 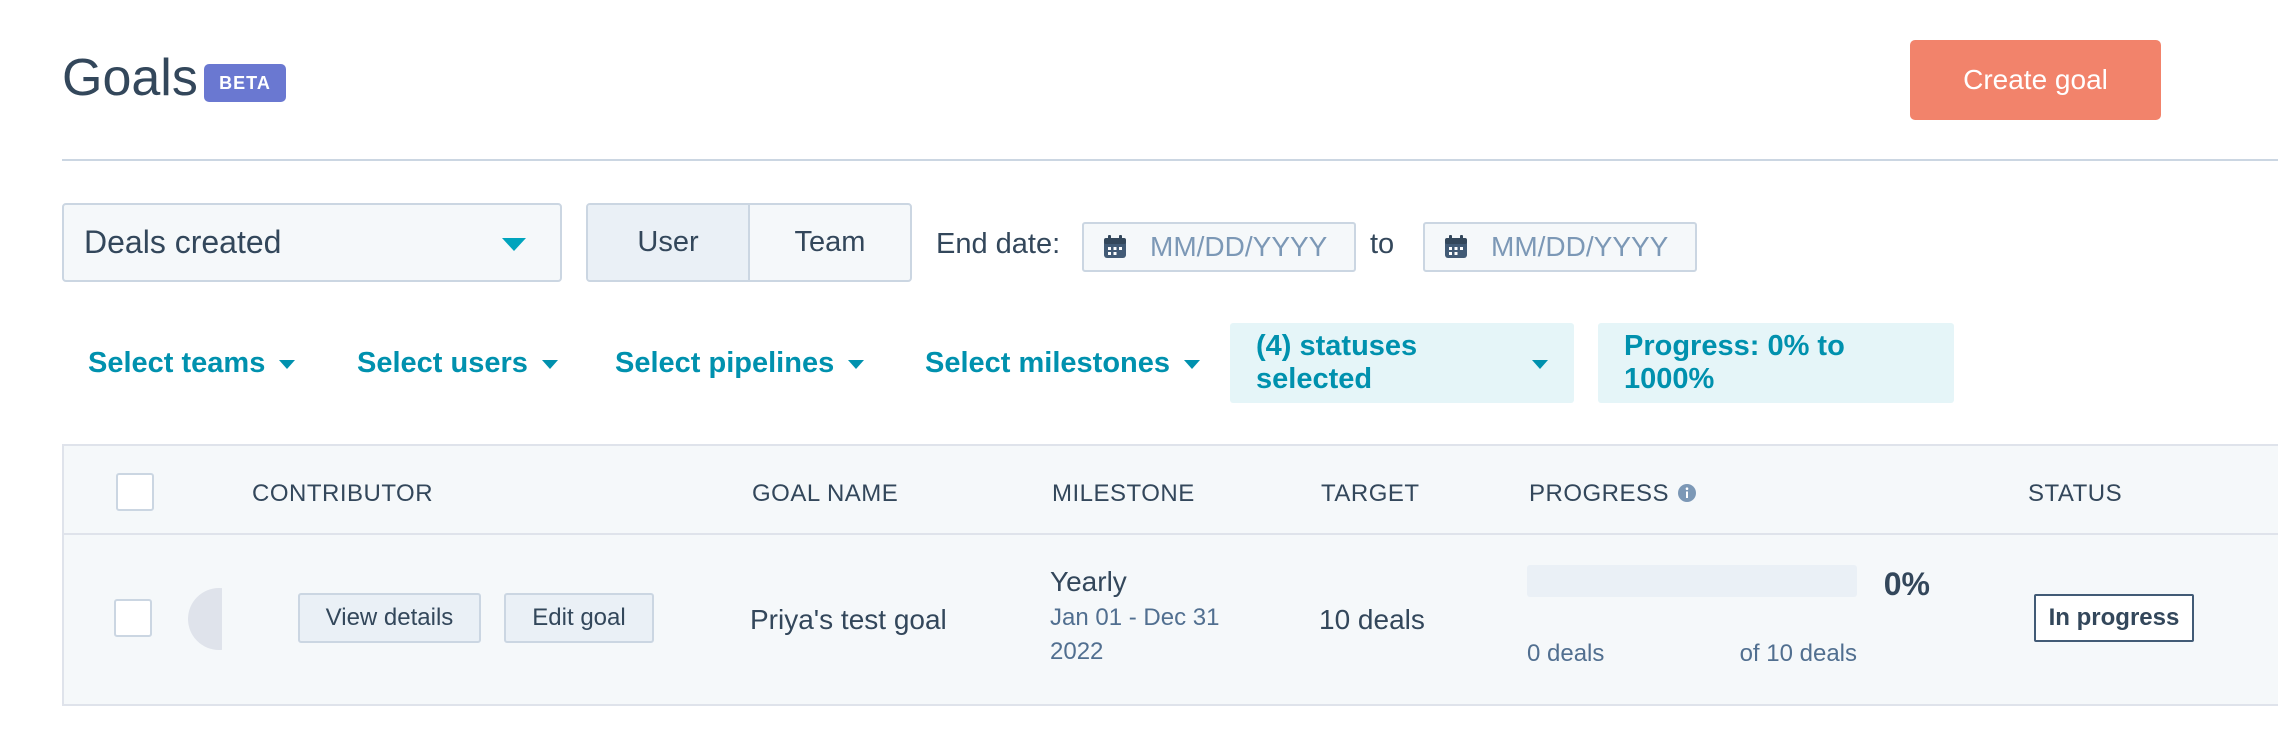 What do you see at coordinates (1382, 244) in the screenshot?
I see `date-range-to-label: to` at bounding box center [1382, 244].